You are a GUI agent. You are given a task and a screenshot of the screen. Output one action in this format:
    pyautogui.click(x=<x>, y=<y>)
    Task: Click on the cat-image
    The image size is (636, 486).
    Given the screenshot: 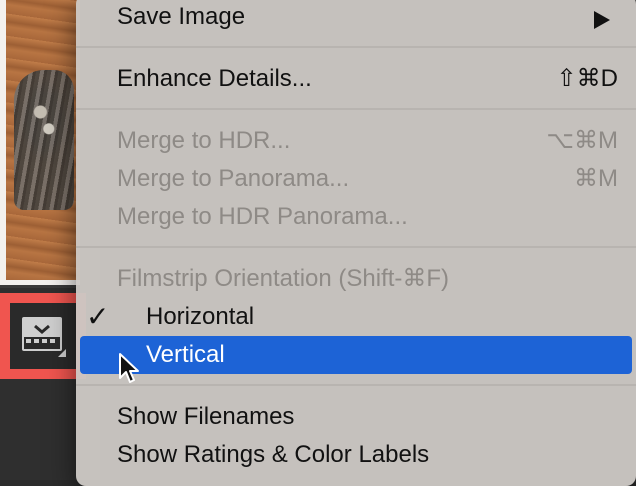 What is the action you would take?
    pyautogui.click(x=44, y=140)
    